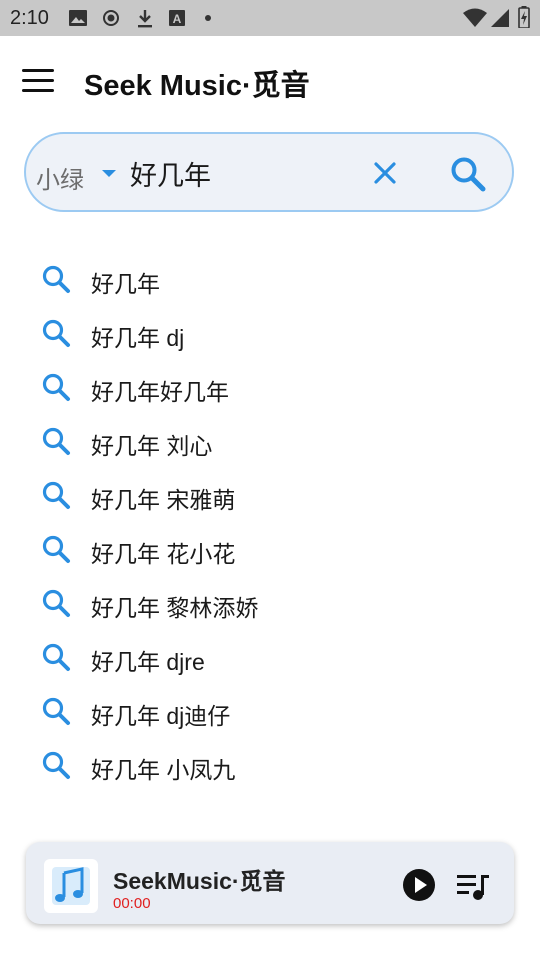  Describe the element at coordinates (145, 19) in the screenshot. I see `download-icon` at that location.